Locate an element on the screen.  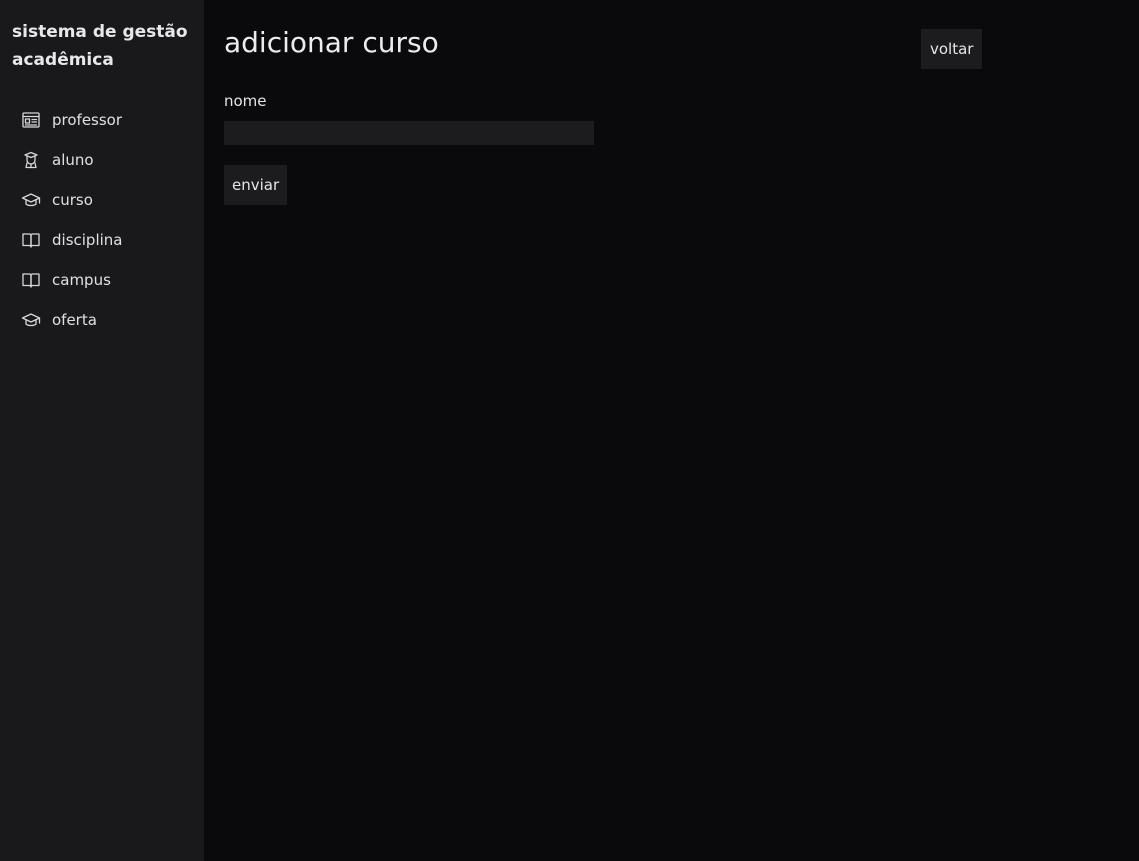
brand-title: sistema de gestão acadêmica is located at coordinates (100, 46).